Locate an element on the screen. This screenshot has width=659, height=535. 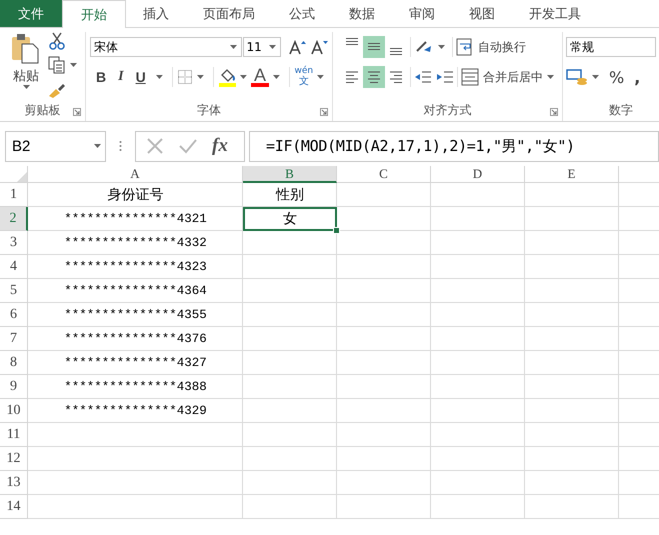
table-cell-text: ***************4376 is located at coordinates (135, 339).